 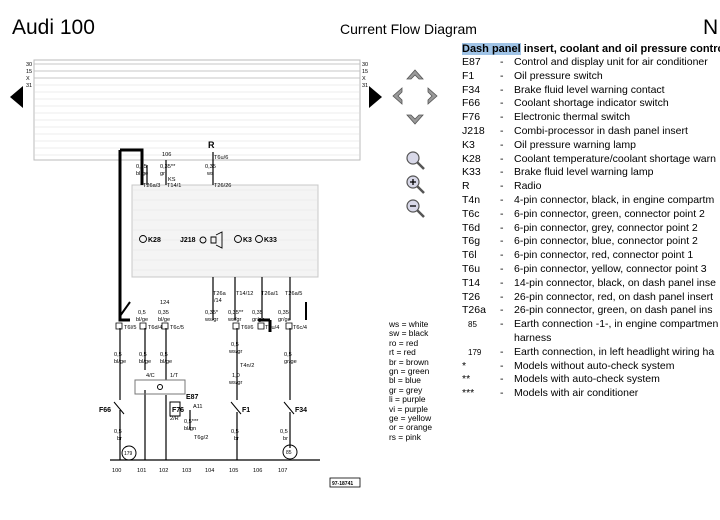 What do you see at coordinates (211, 145) in the screenshot?
I see `label-r: R` at bounding box center [211, 145].